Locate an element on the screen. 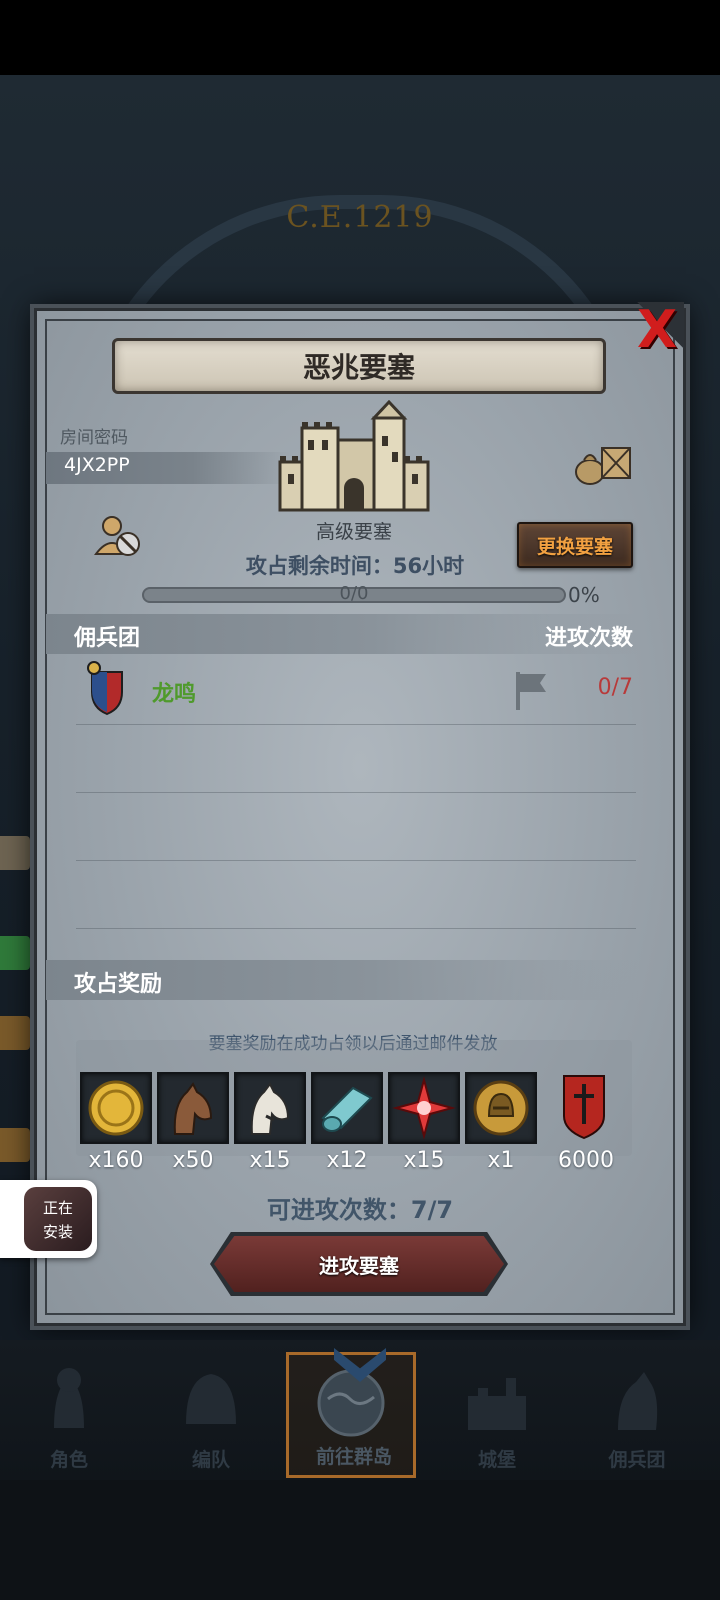 The height and width of the screenshot is (1600, 720). reward-quantity: 6000 is located at coordinates (586, 1160).